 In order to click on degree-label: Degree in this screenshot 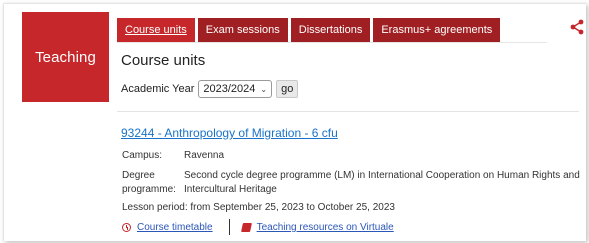, I will do `click(138, 175)`.